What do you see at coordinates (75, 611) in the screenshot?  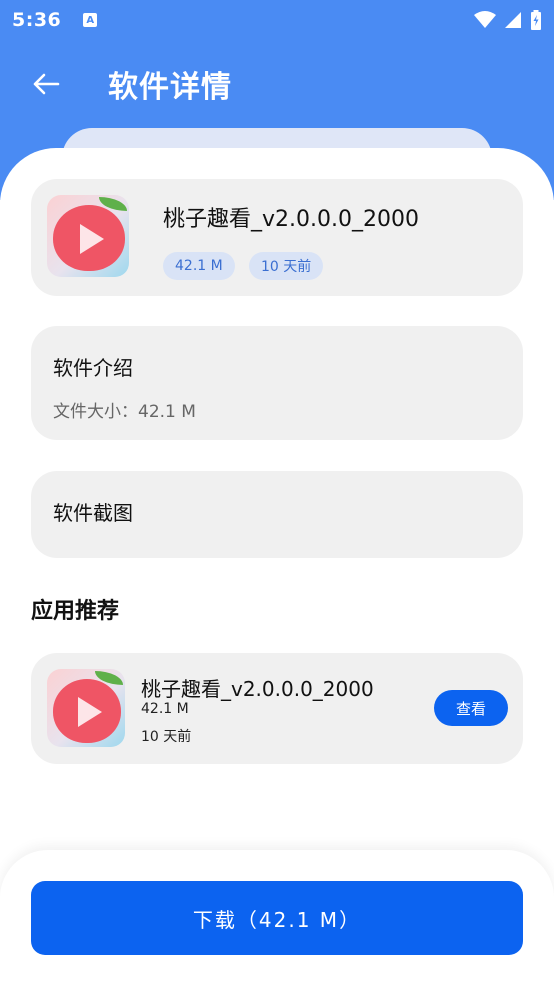 I see `recommend-section-title: 应用推荐` at bounding box center [75, 611].